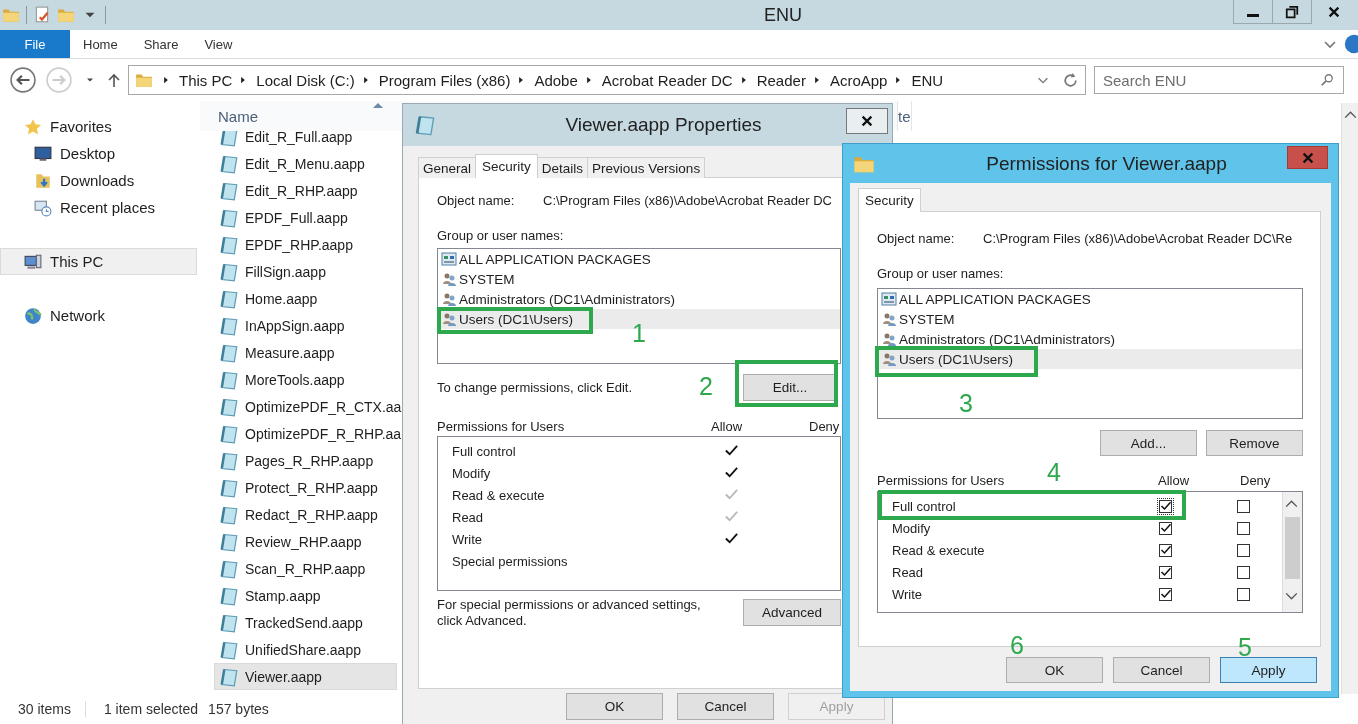 Image resolution: width=1358 pixels, height=724 pixels. Describe the element at coordinates (305, 622) in the screenshot. I see `file-item: TrackedSend.aapp` at that location.